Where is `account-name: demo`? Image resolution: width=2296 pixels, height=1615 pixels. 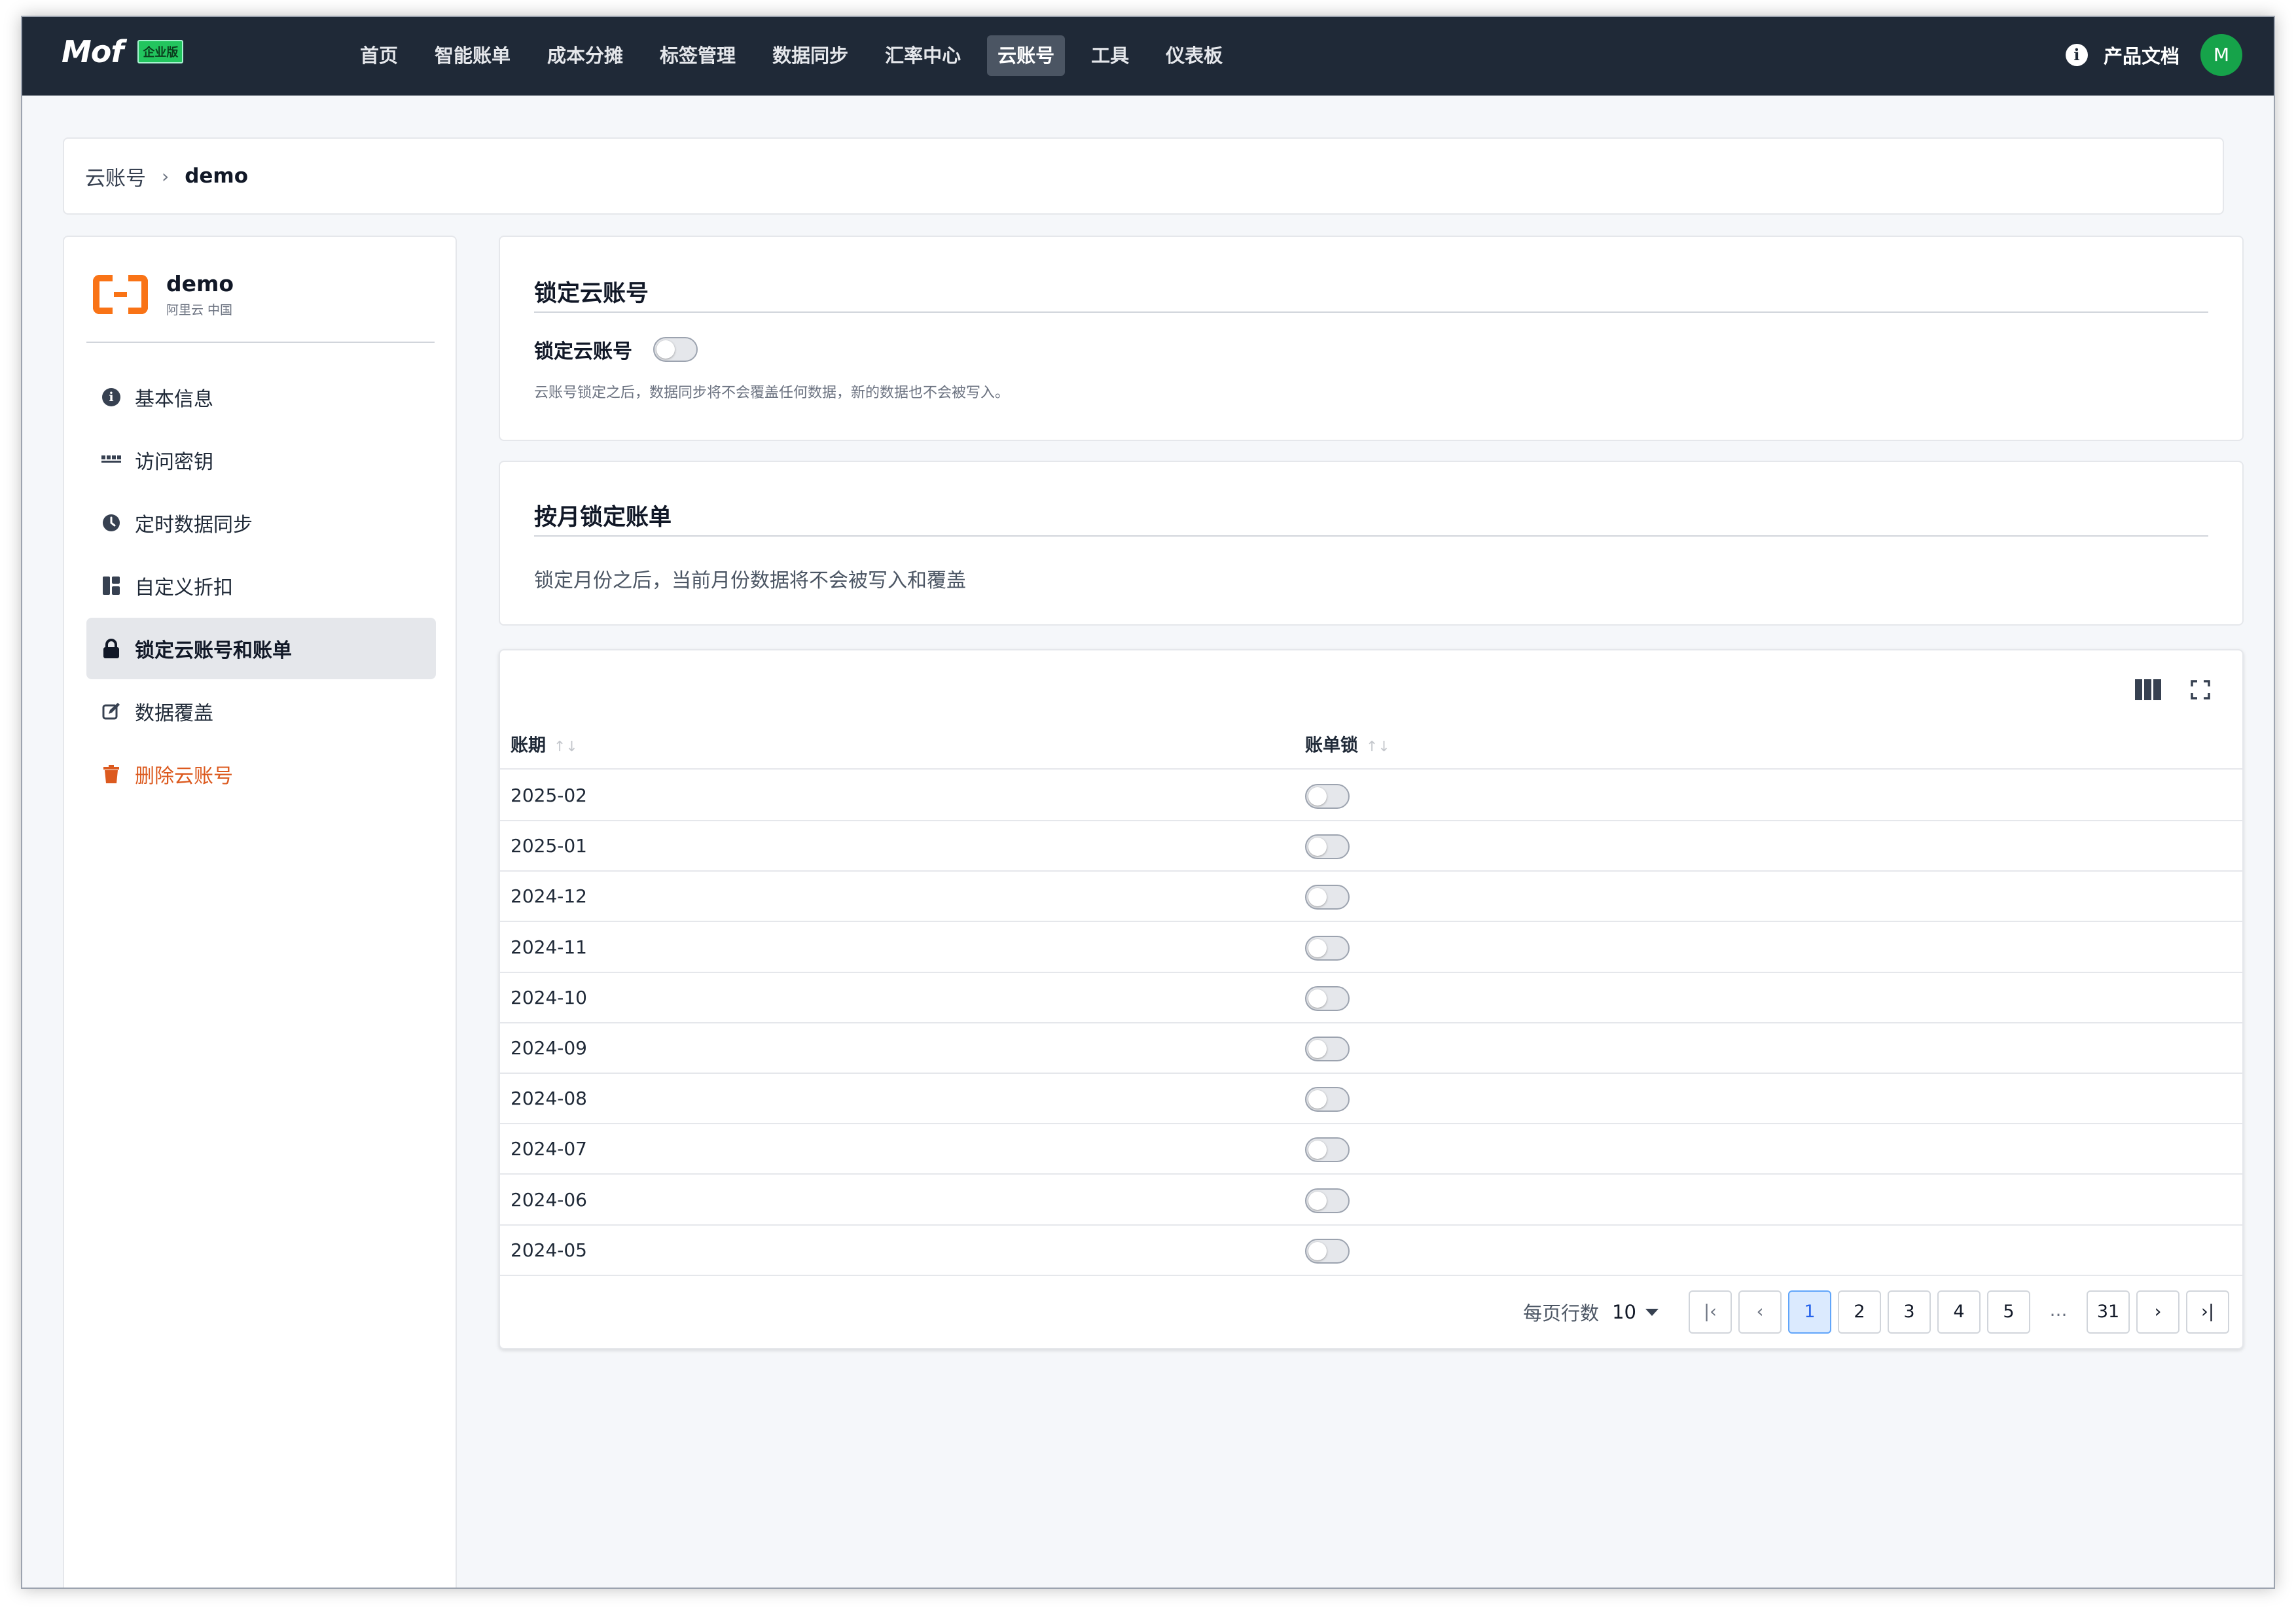
account-name: demo is located at coordinates (200, 283).